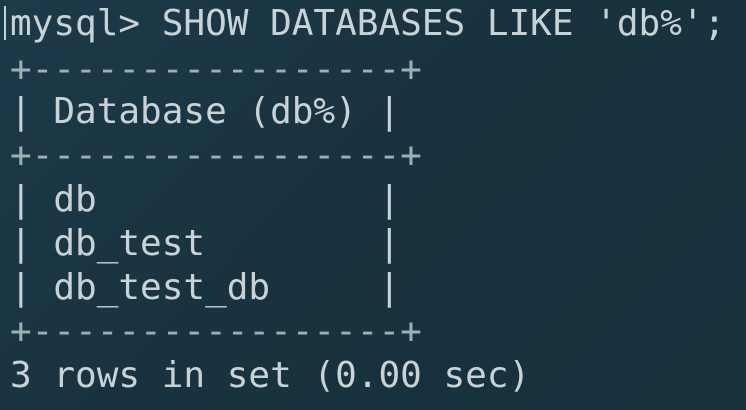  Describe the element at coordinates (270, 375) in the screenshot. I see `result-summary: 3 rows in set (0.00 sec)` at that location.